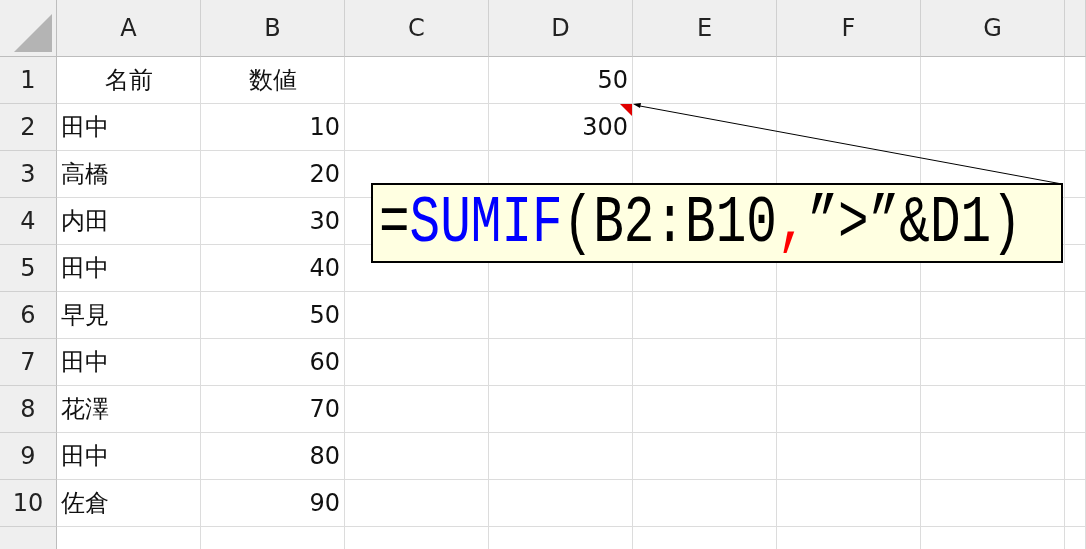 This screenshot has width=1086, height=549. Describe the element at coordinates (28, 362) in the screenshot. I see `row-header: 7` at that location.